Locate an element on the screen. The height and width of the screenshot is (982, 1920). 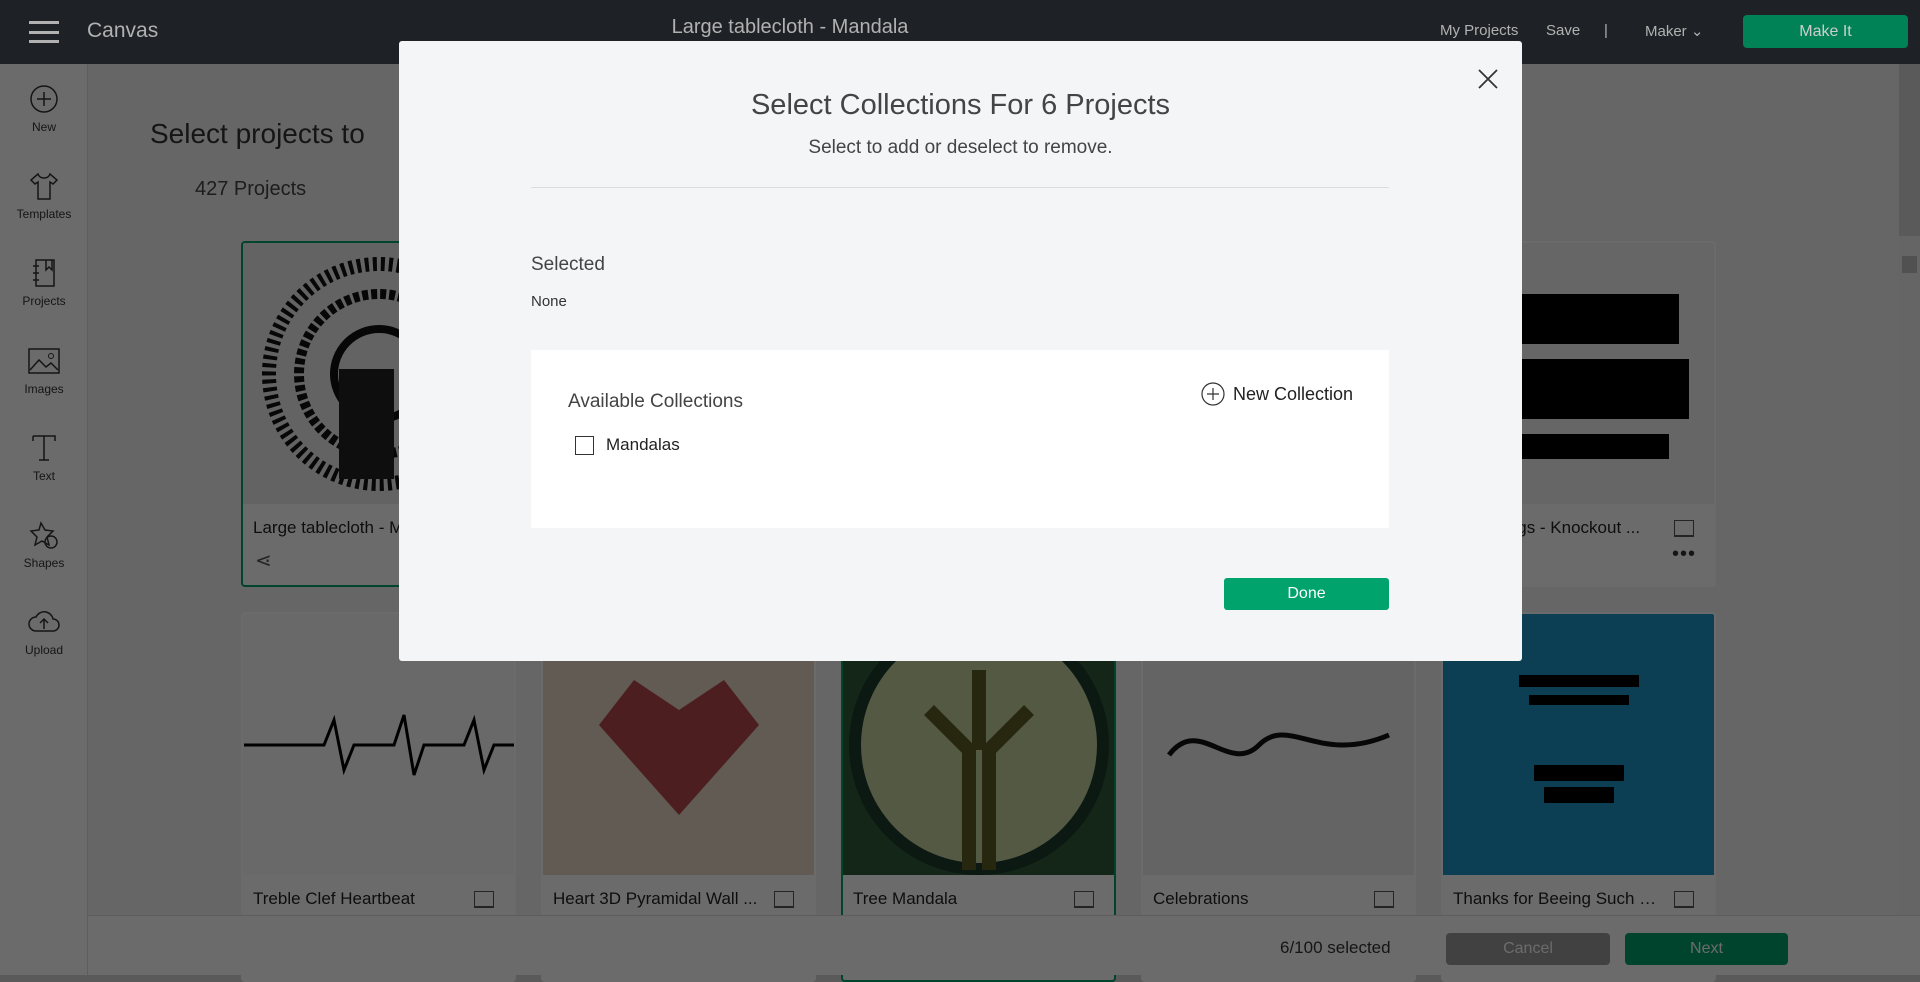
image-icon is located at coordinates (44, 361).